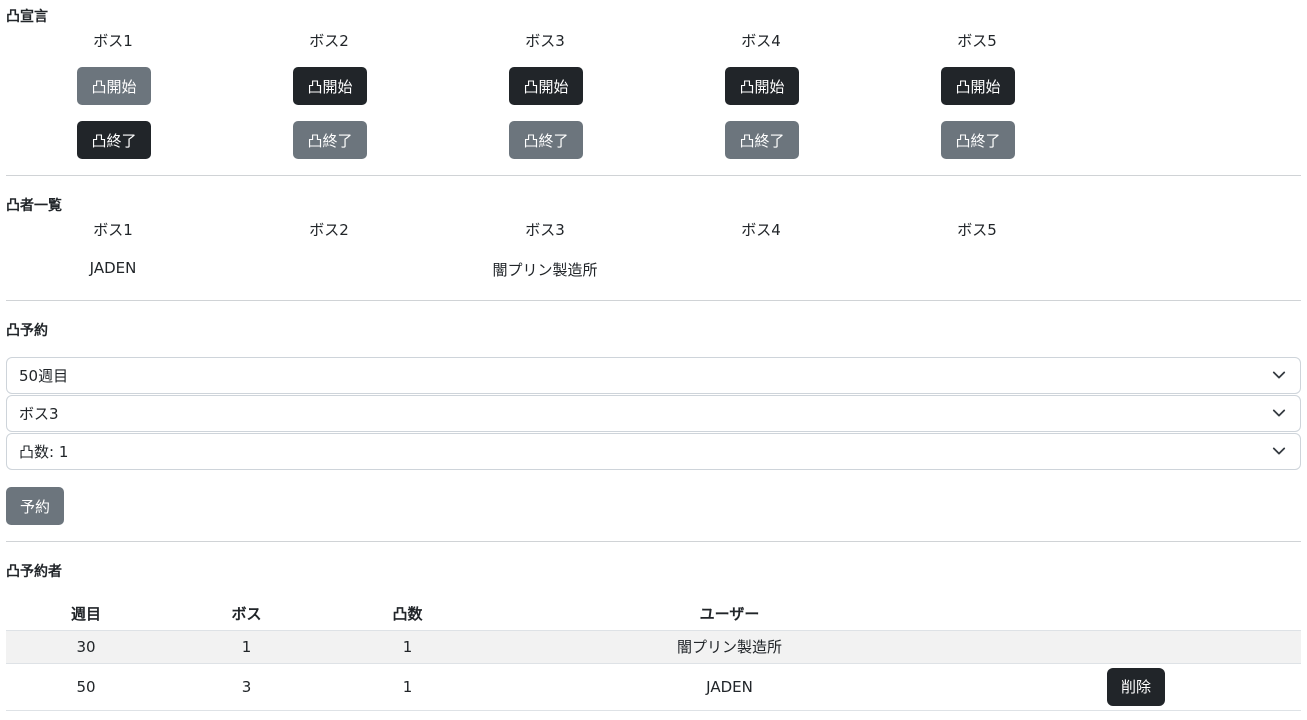  What do you see at coordinates (35, 506) in the screenshot?
I see `reserve-submit-button: 予約` at bounding box center [35, 506].